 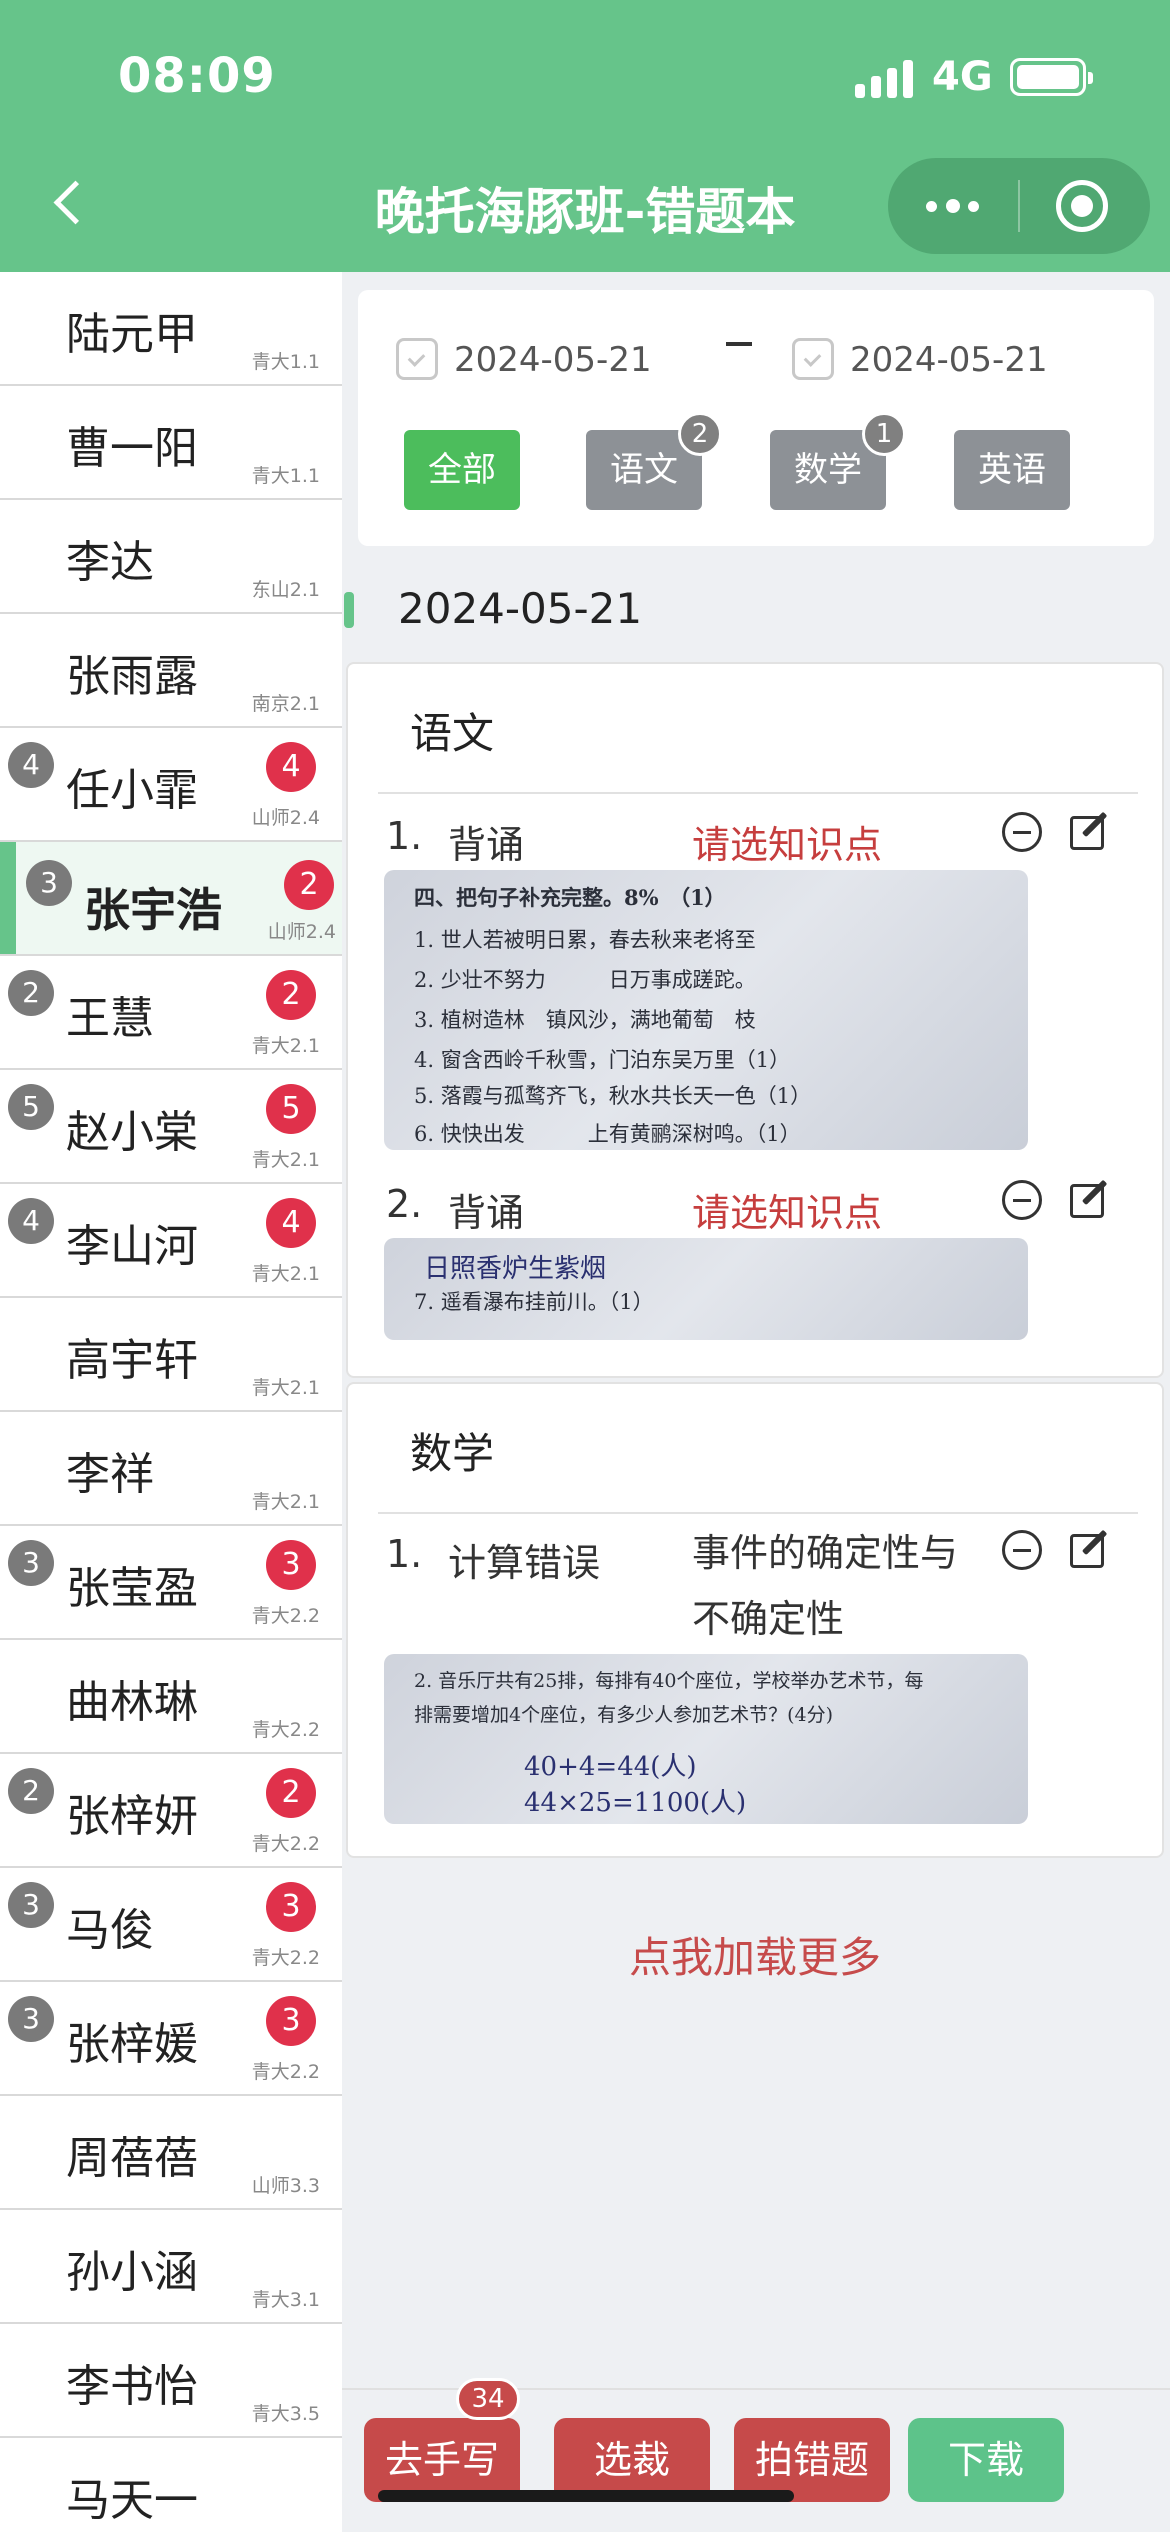 What do you see at coordinates (462, 470) in the screenshot?
I see `subject-tab-all: 全部` at bounding box center [462, 470].